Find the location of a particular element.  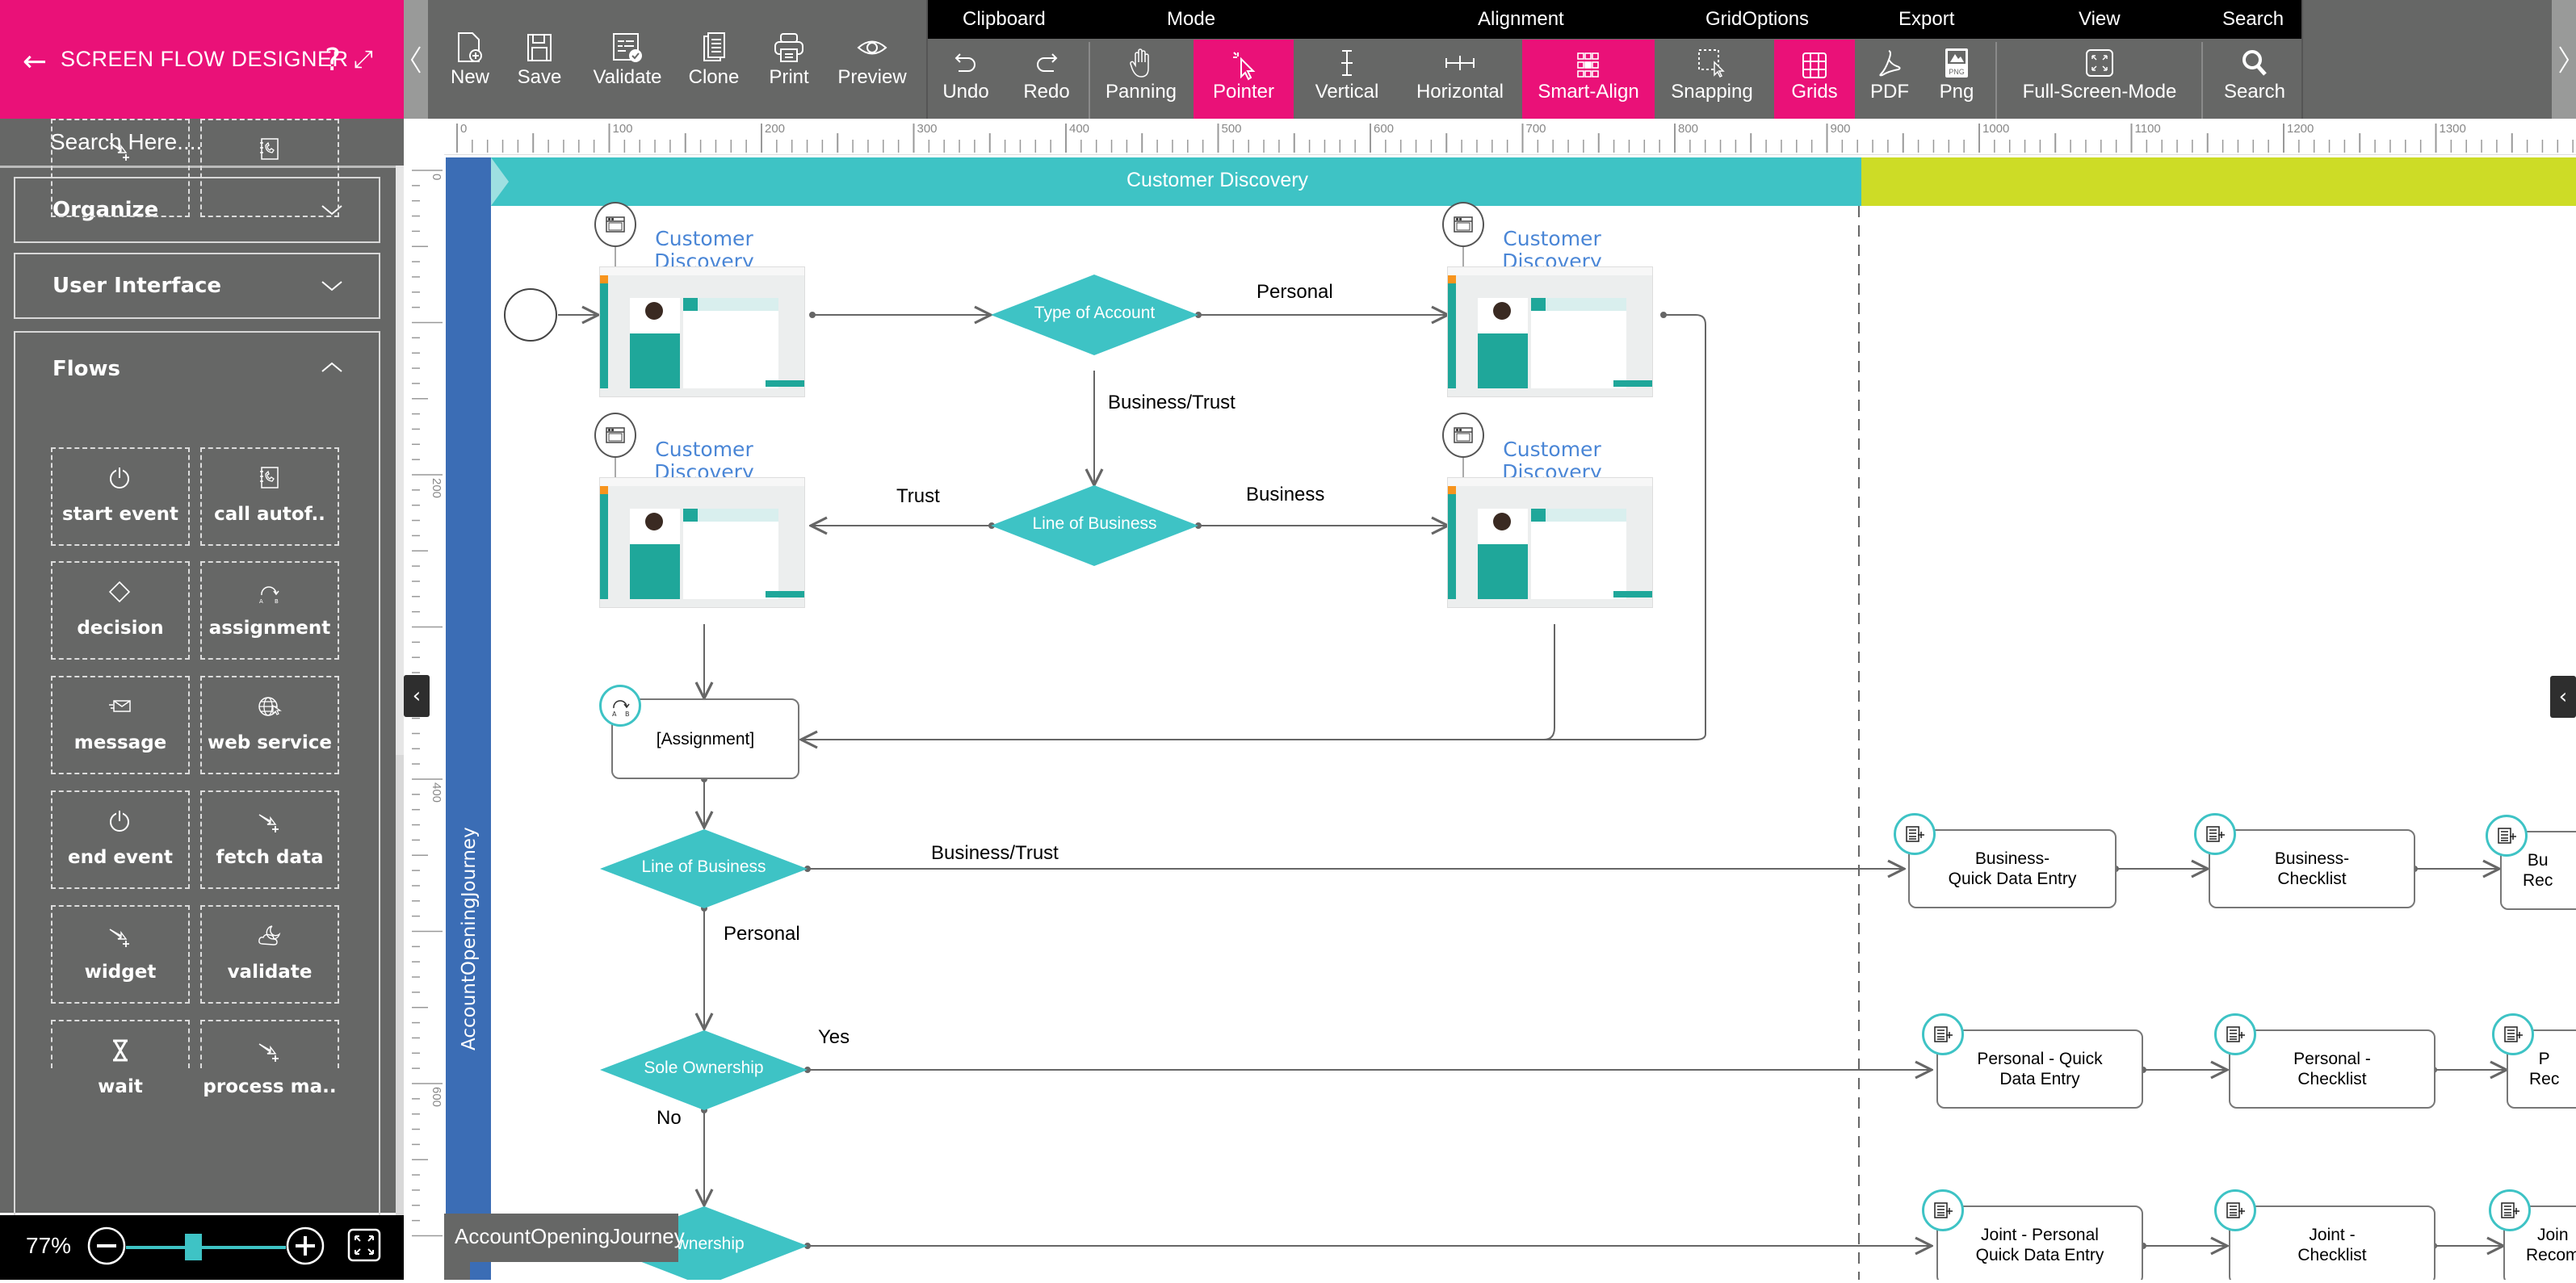

palette-item-web-service: web service is located at coordinates (269, 725).